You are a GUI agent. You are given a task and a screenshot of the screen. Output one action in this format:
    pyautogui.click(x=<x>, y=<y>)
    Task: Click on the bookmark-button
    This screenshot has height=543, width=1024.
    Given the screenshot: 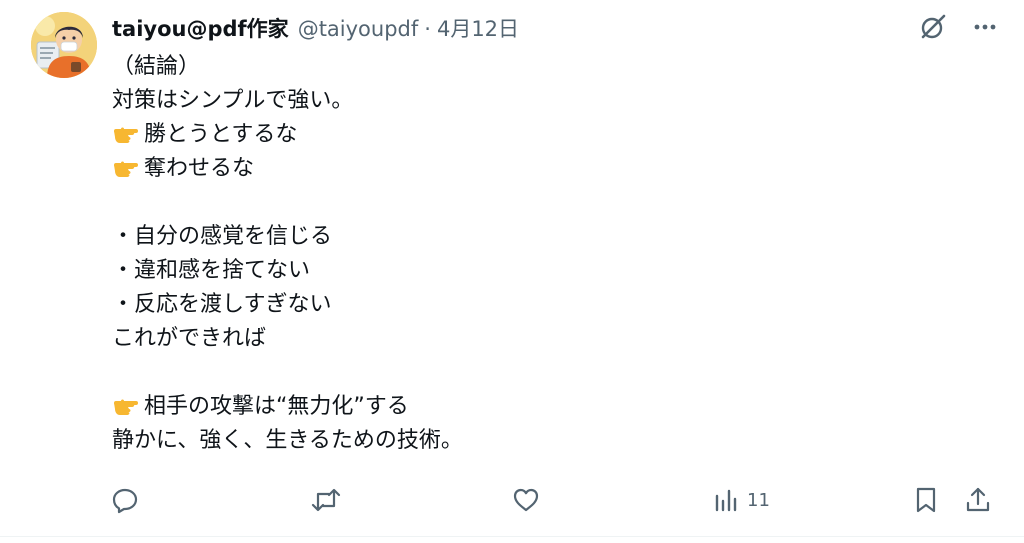 What is the action you would take?
    pyautogui.click(x=926, y=500)
    